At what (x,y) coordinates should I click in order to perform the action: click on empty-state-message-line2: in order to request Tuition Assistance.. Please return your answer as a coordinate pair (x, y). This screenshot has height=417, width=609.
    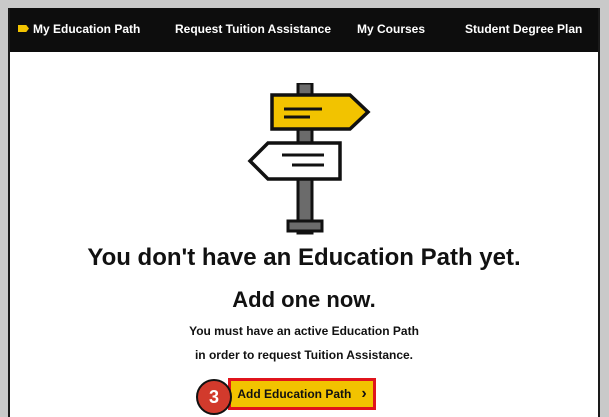
    Looking at the image, I should click on (304, 355).